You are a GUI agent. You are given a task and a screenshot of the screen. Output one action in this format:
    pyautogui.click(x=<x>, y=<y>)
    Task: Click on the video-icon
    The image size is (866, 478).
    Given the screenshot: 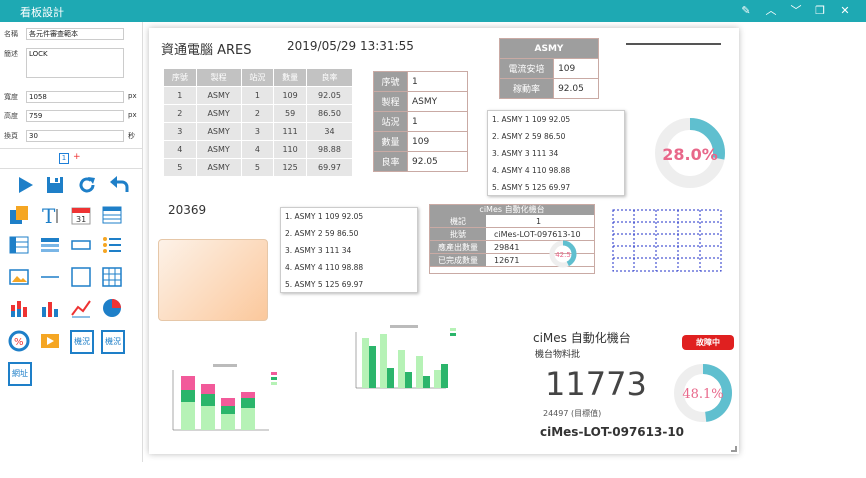 What is the action you would take?
    pyautogui.click(x=50, y=341)
    